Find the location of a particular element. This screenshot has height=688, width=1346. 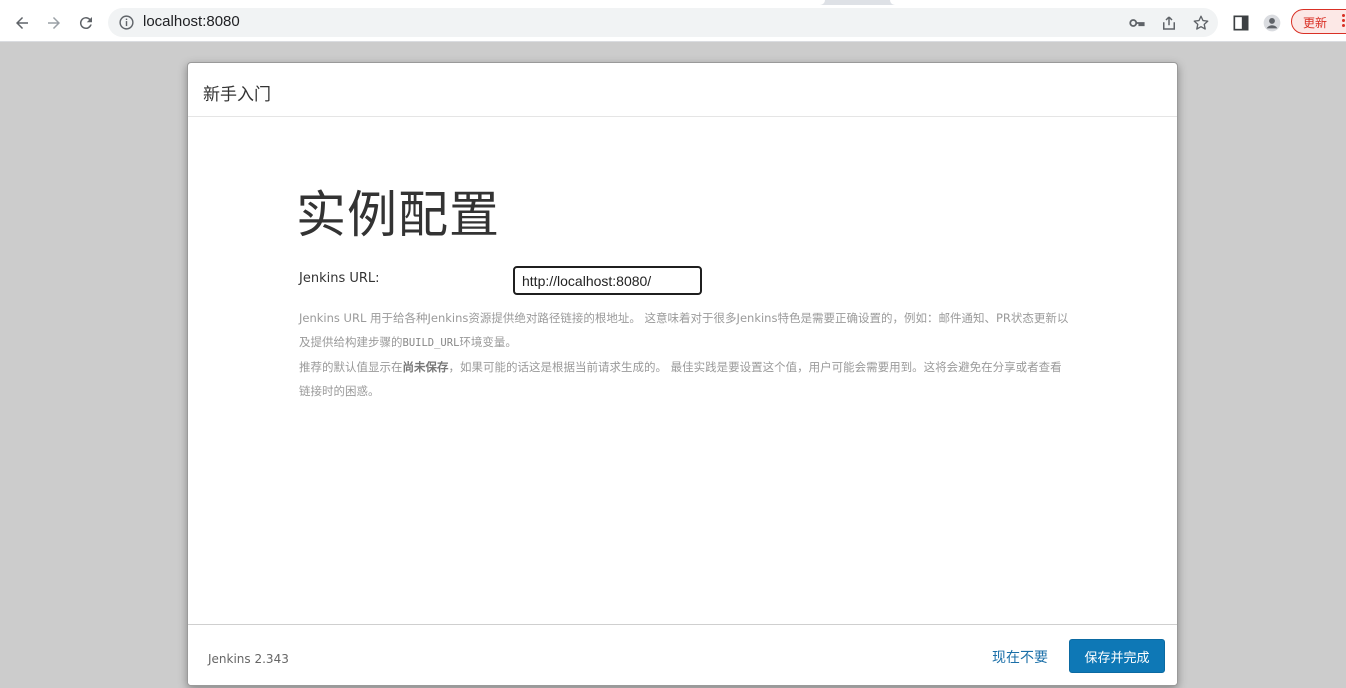

page-heading: 实例配置 is located at coordinates (398, 215).